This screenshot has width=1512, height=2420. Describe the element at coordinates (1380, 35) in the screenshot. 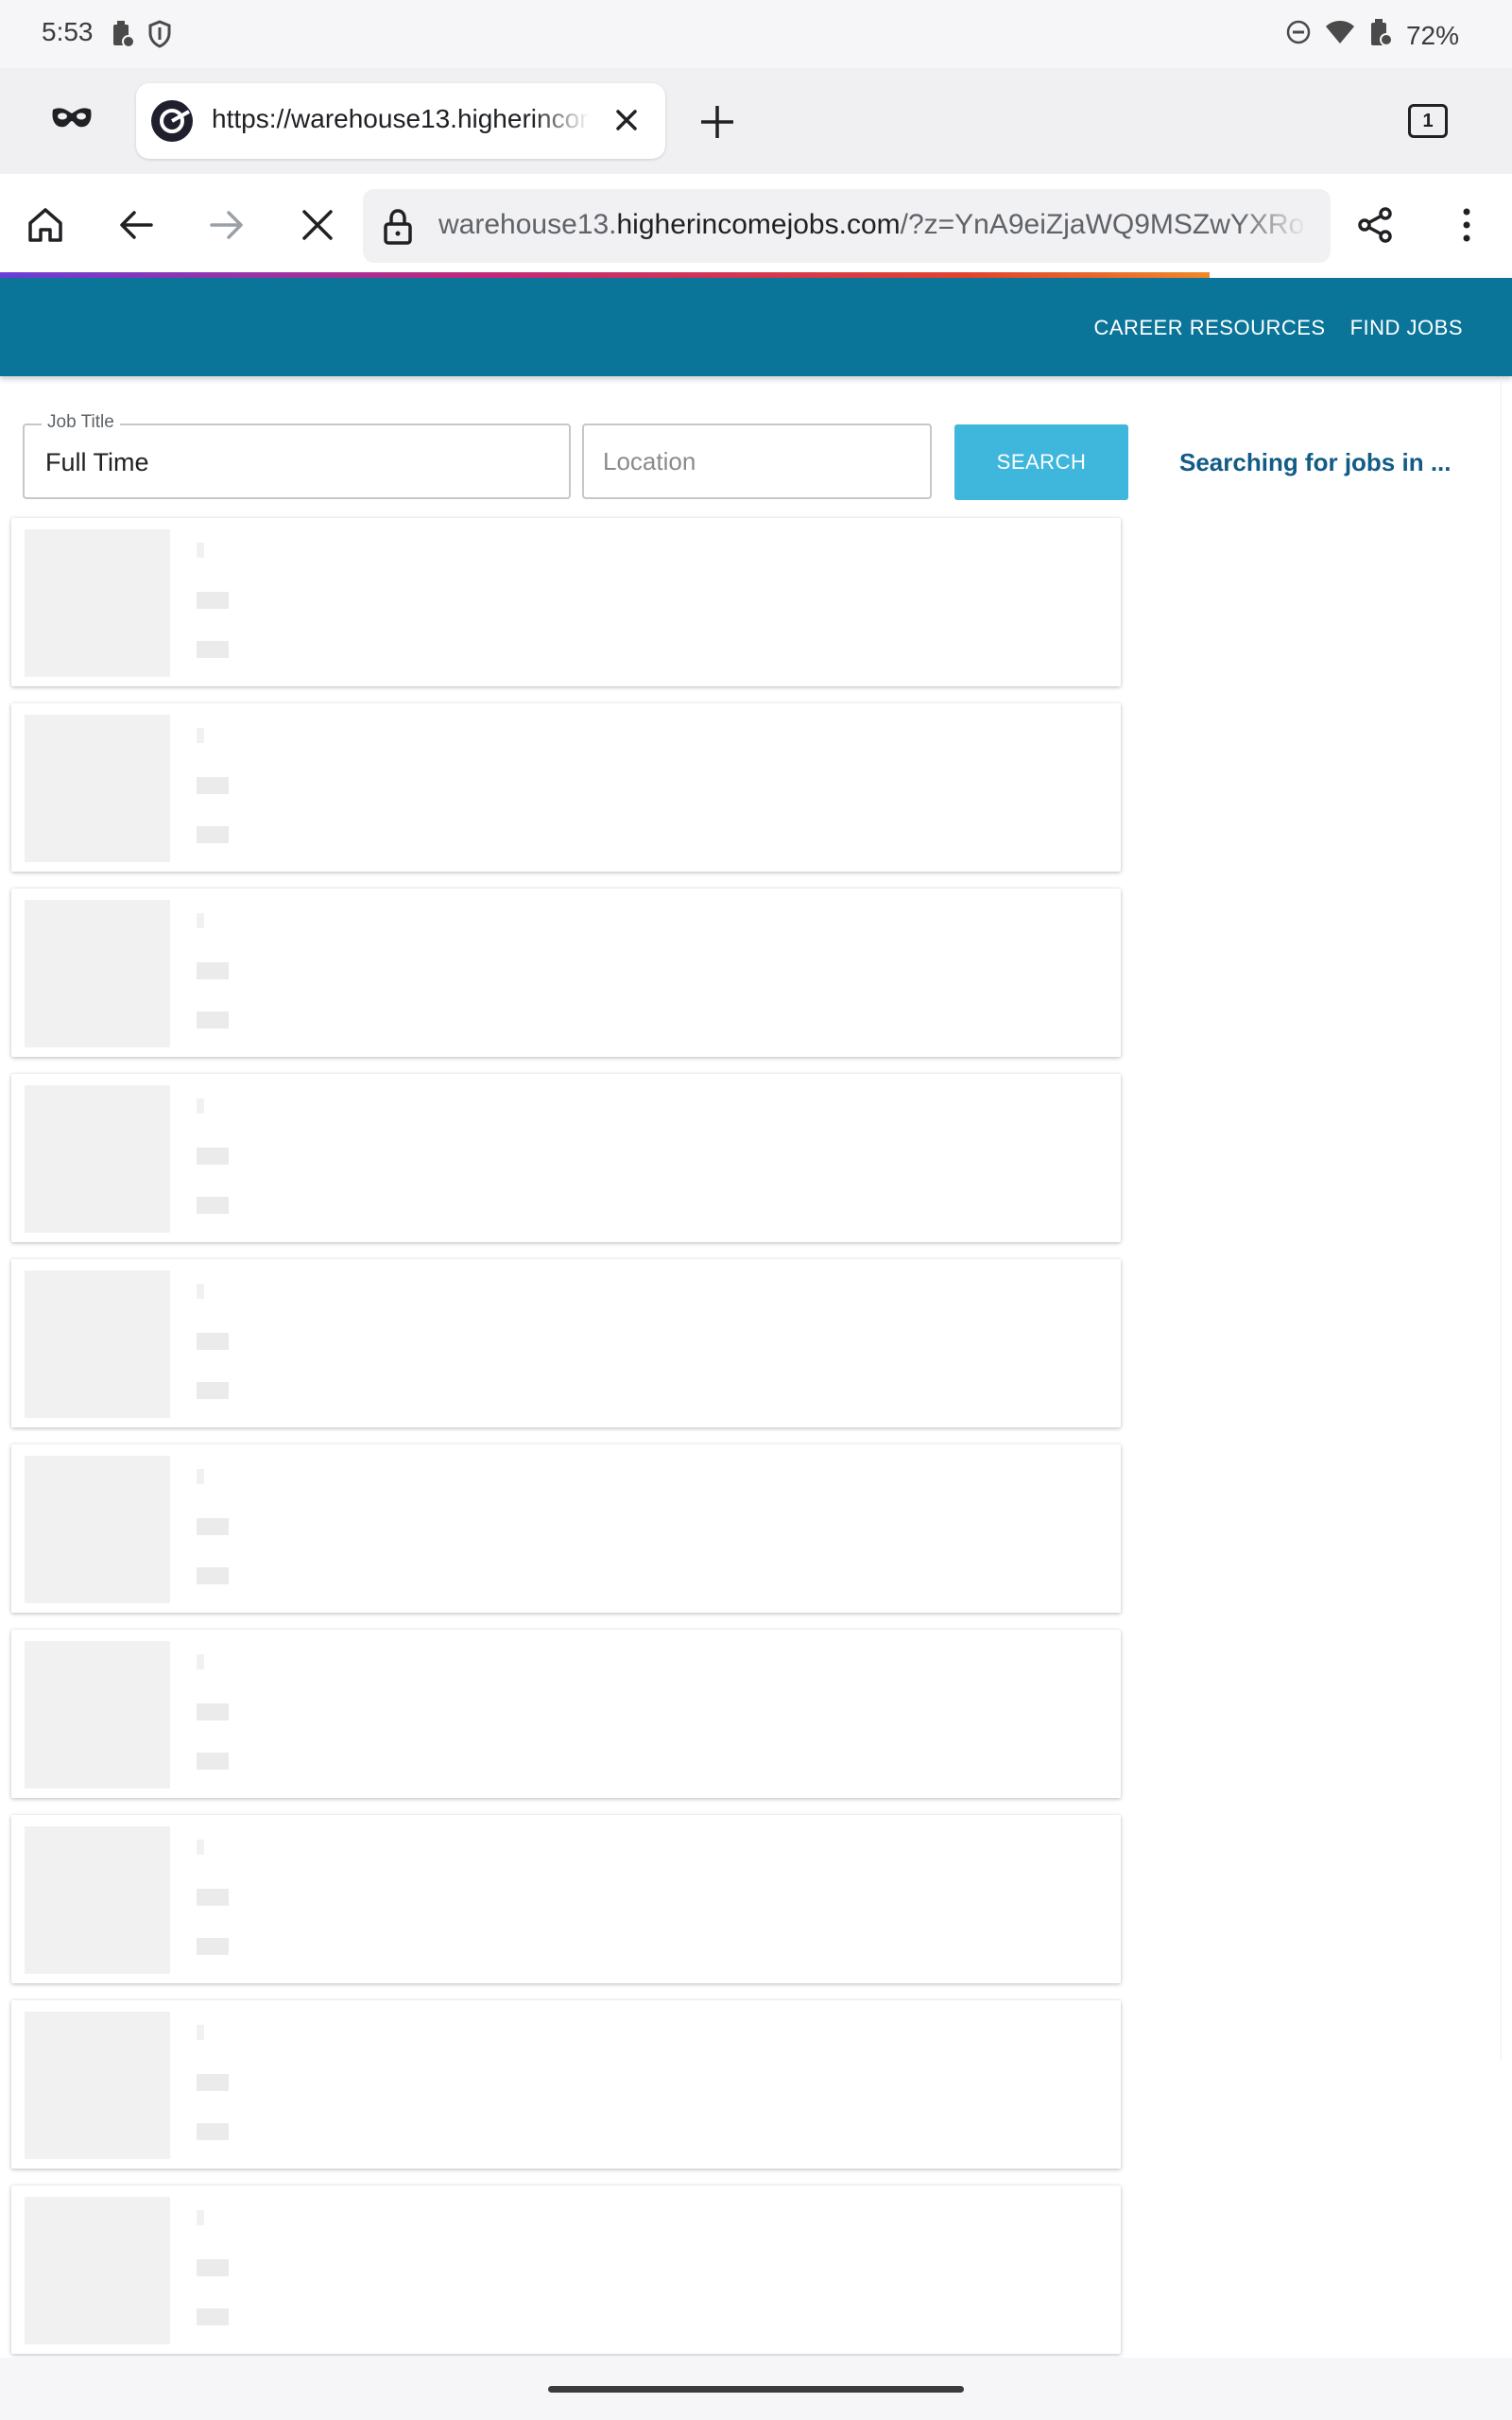

I see `battery-icon` at that location.